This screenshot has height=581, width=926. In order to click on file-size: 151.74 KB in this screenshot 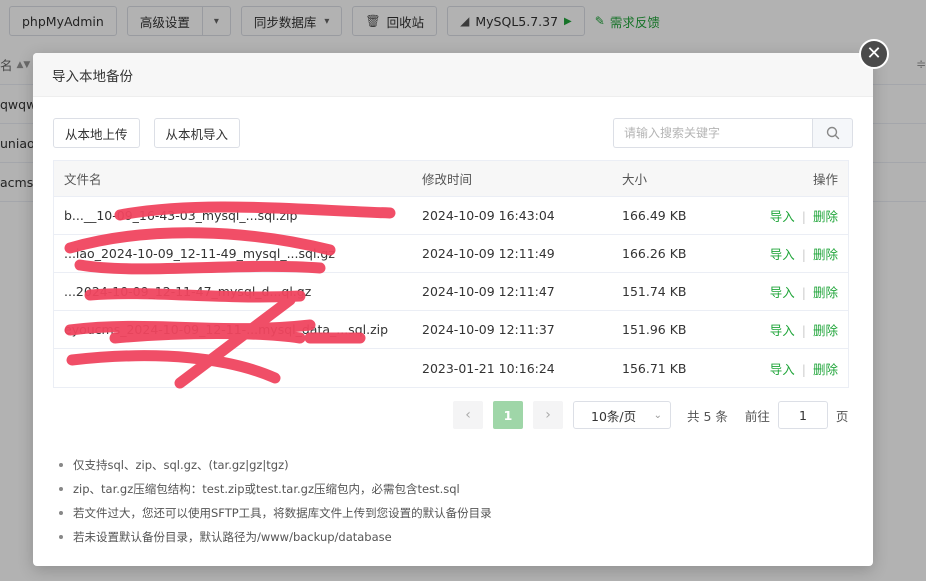, I will do `click(654, 291)`.